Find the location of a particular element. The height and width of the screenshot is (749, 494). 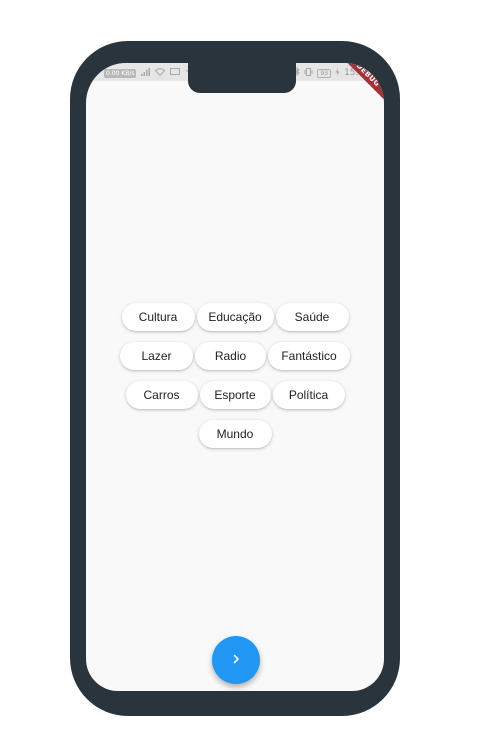

charging-icon is located at coordinates (337, 73).